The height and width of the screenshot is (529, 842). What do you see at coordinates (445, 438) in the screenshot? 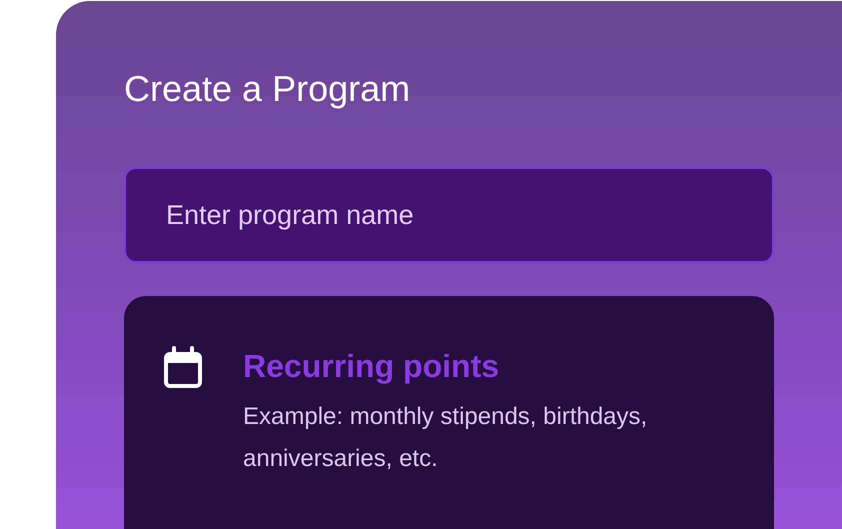
I see `option-description: Example: monthly stipends, birthdays, anniversaries, etc.` at bounding box center [445, 438].